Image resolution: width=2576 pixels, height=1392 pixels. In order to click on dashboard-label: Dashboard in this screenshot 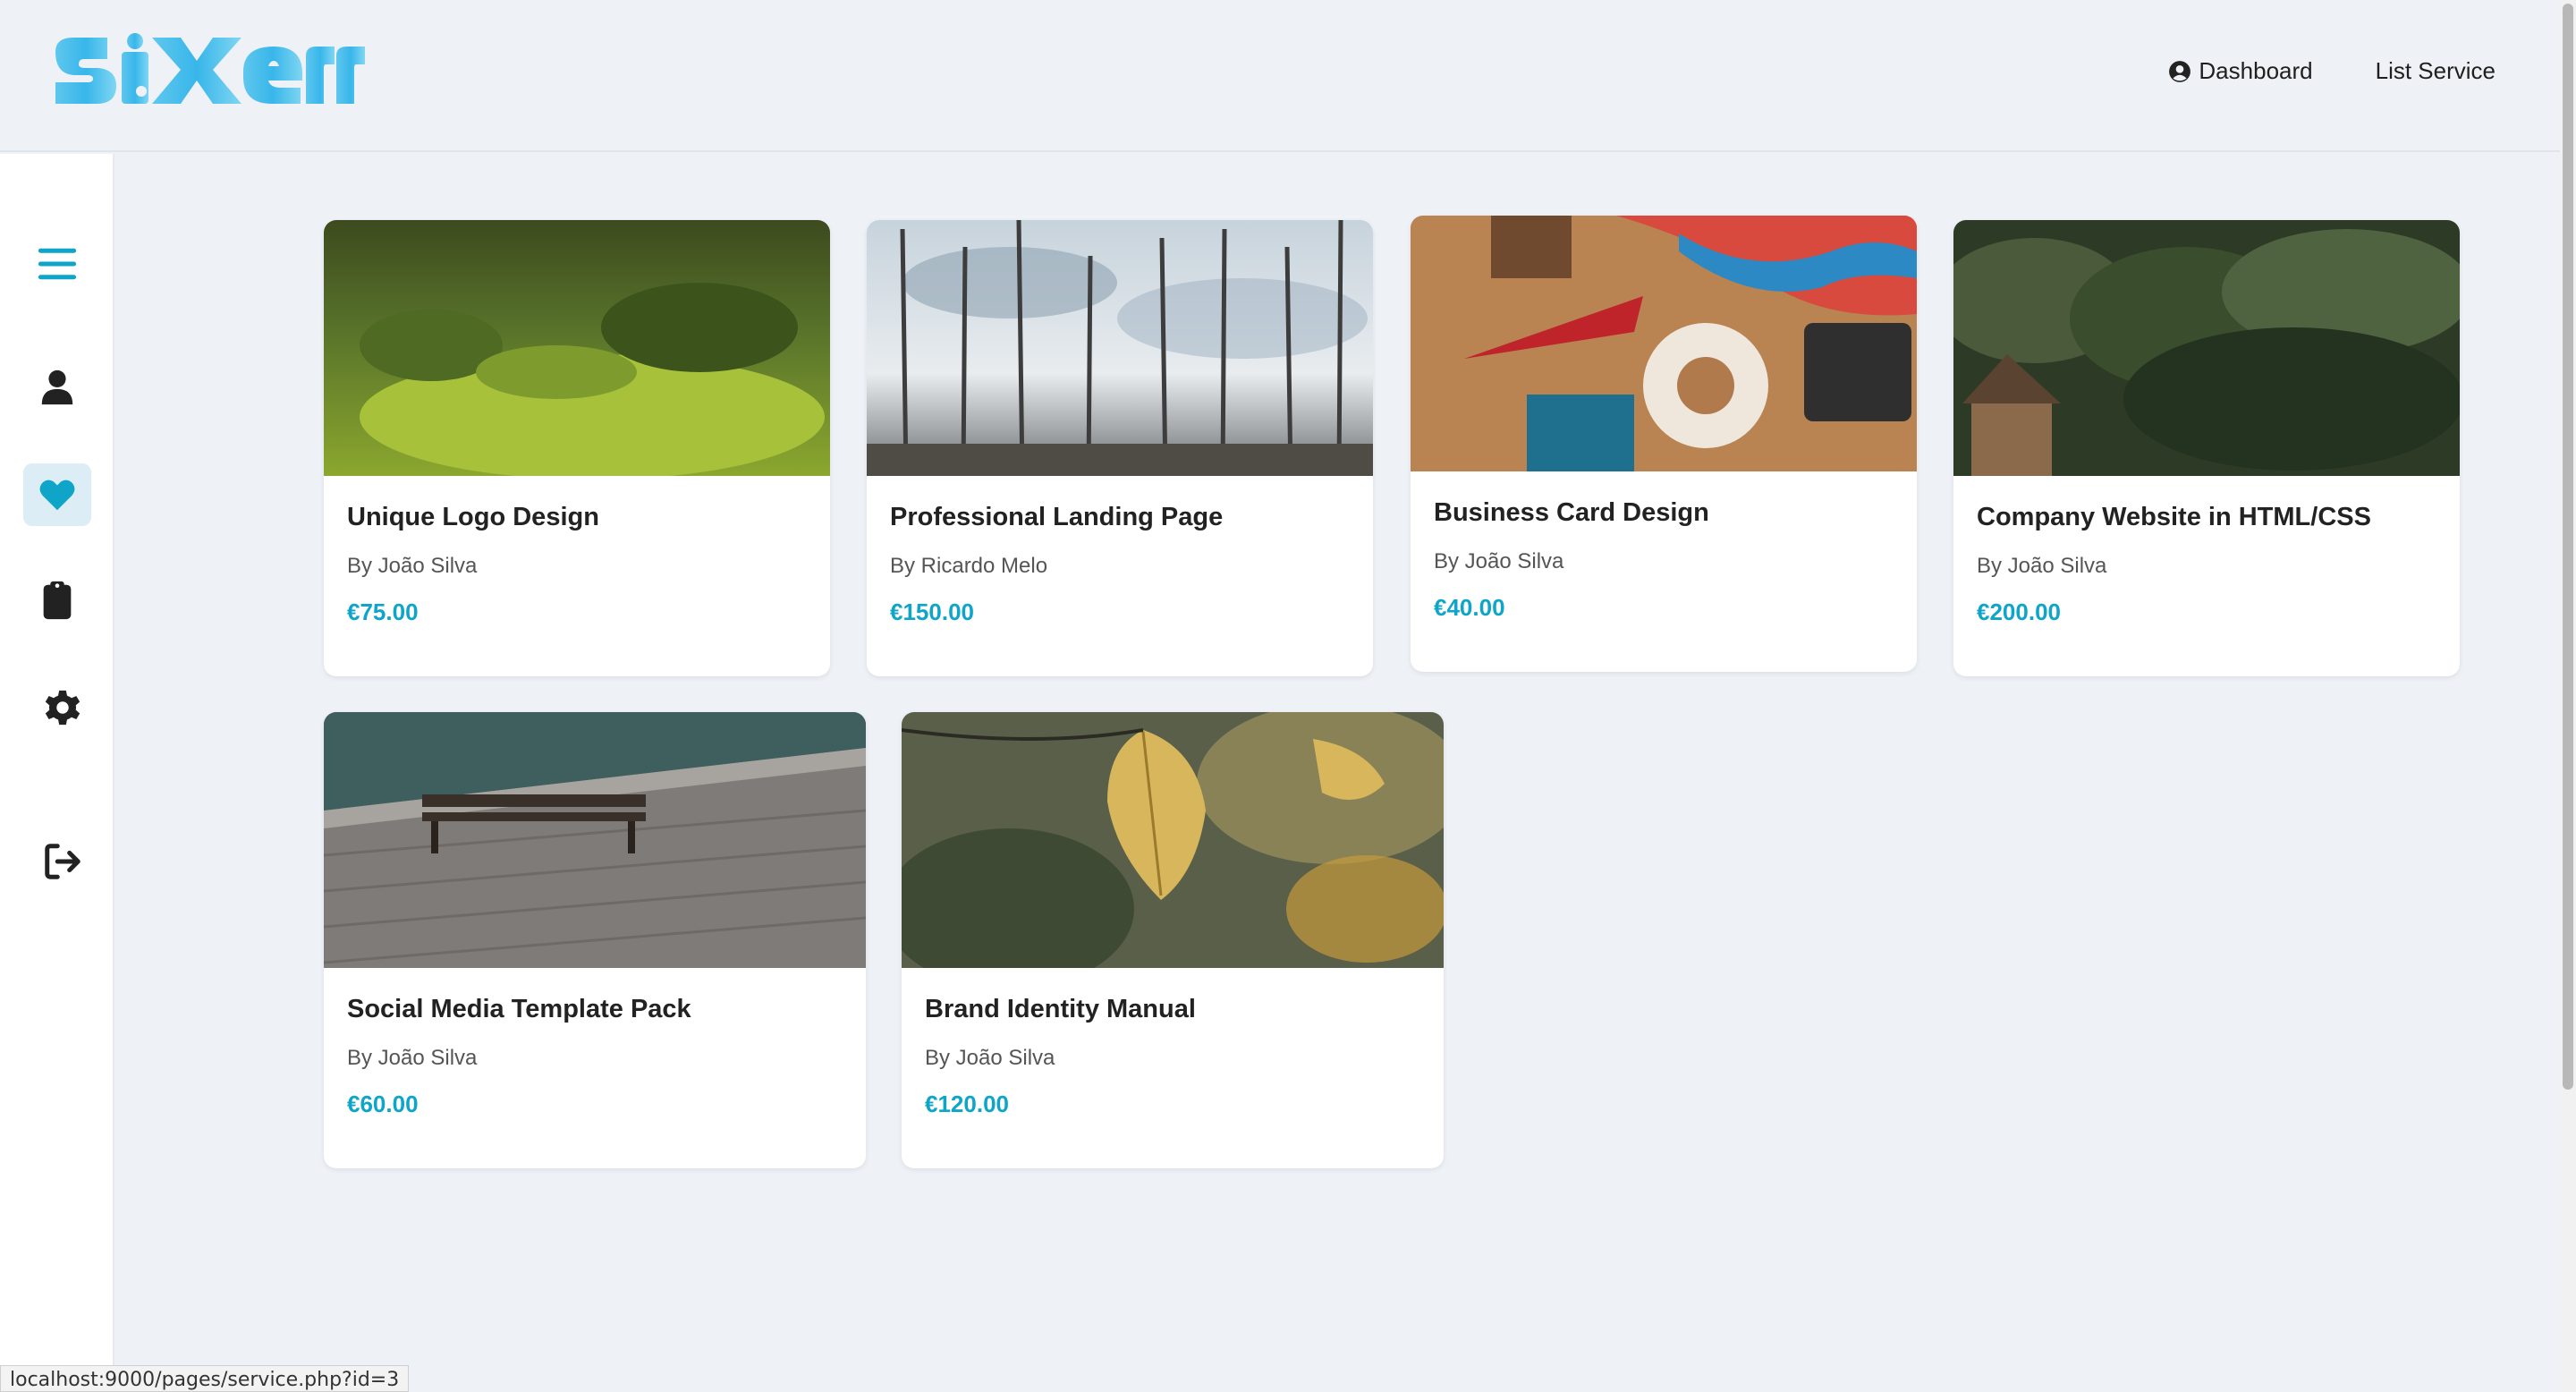, I will do `click(2256, 70)`.